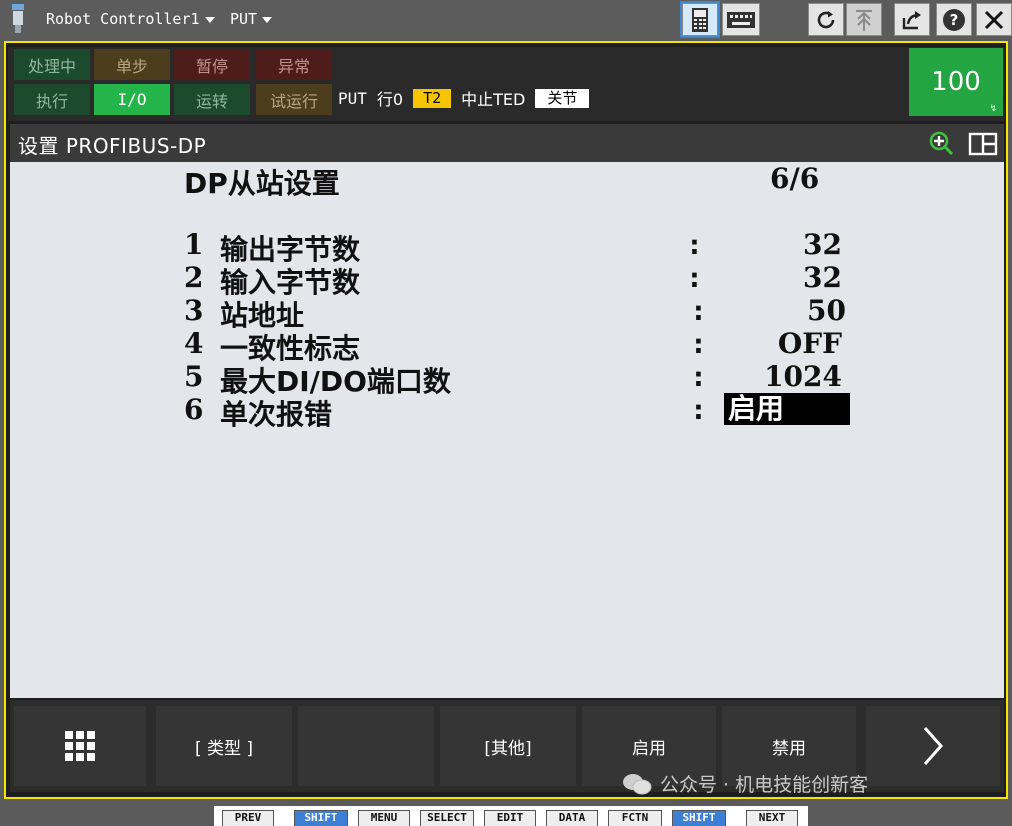 The width and height of the screenshot is (1012, 826). What do you see at coordinates (321, 818) in the screenshot?
I see `key-shift-left: SHIFT` at bounding box center [321, 818].